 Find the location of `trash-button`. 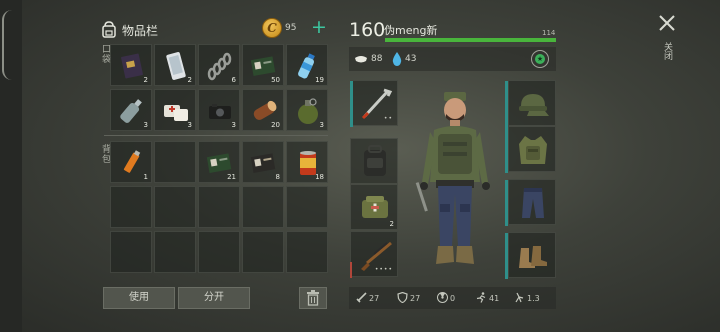

trash-button is located at coordinates (313, 298).